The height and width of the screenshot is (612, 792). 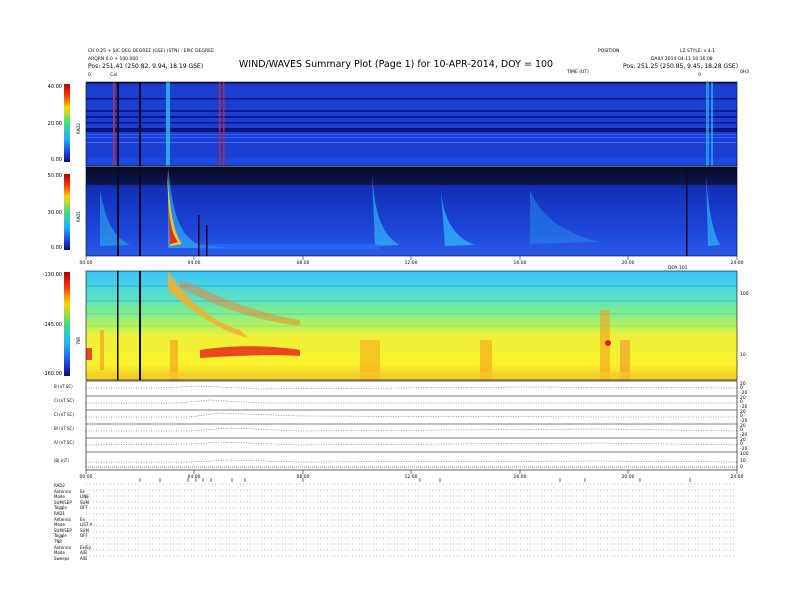 I want to click on anc-xtick-1: 04:00, so click(x=194, y=477).